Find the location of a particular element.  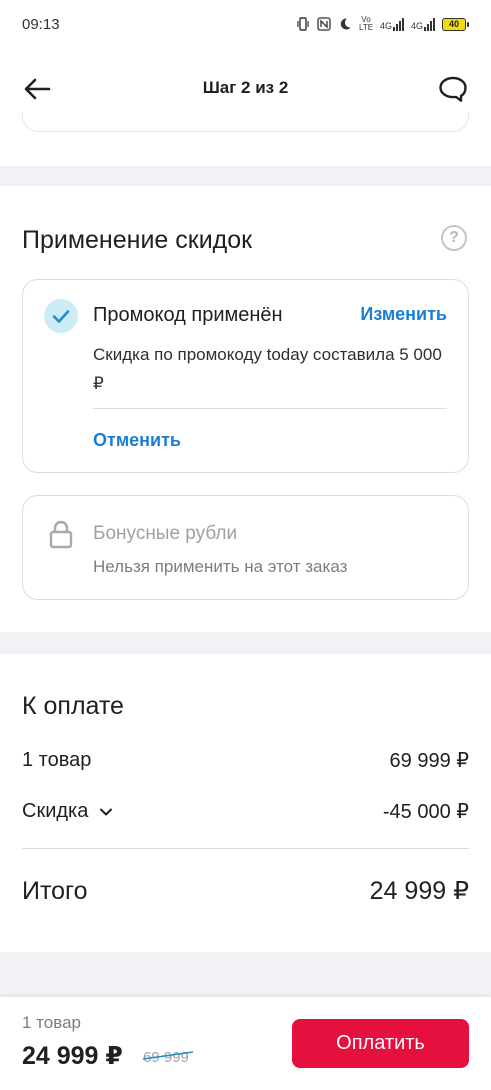

top-header: Шаг 2 из 2 is located at coordinates (245, 88).